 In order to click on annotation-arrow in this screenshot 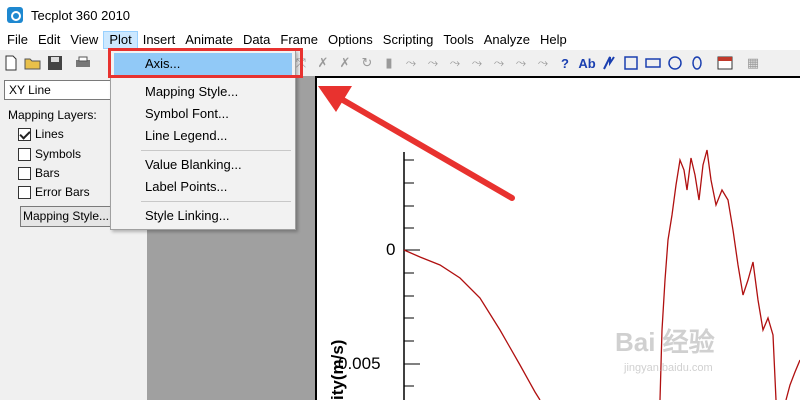, I will do `click(416, 143)`.